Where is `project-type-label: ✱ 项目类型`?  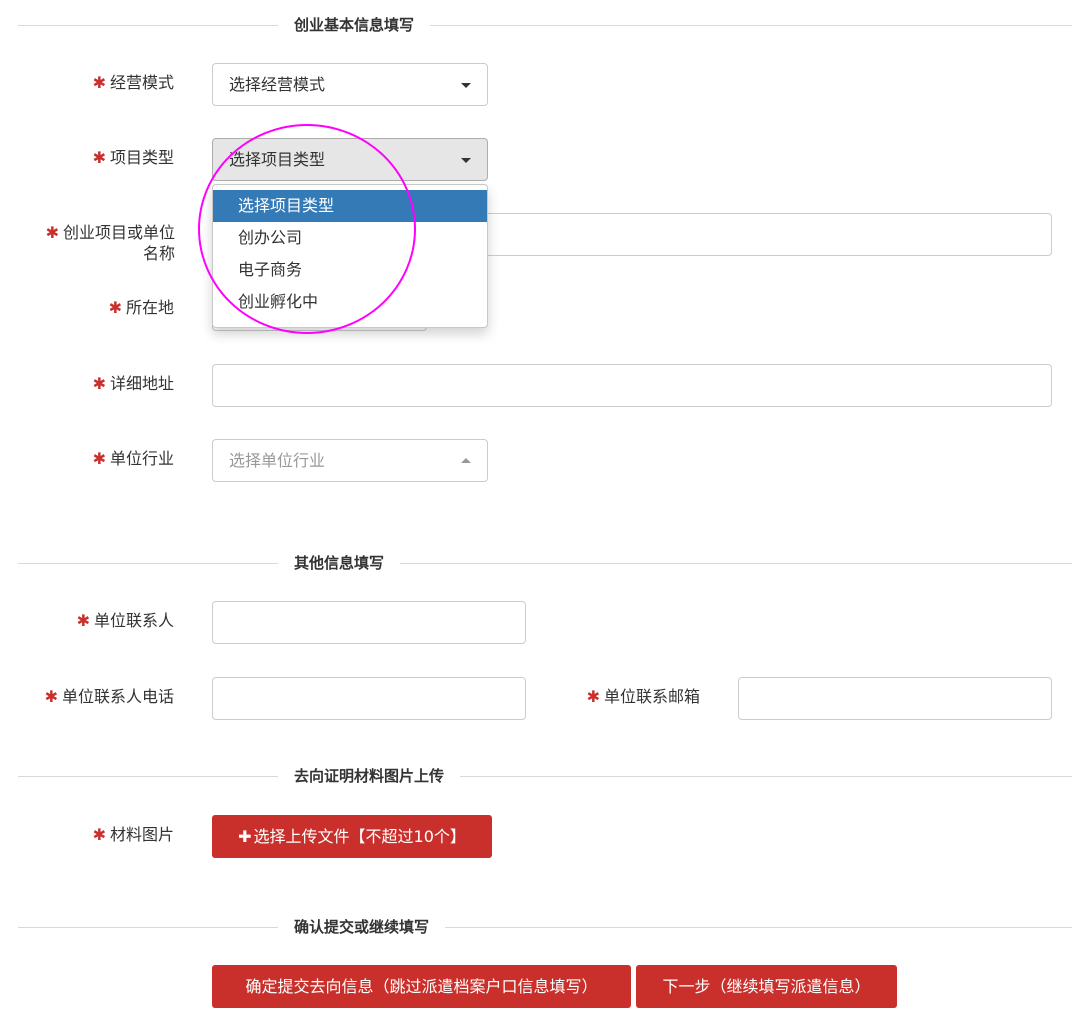 project-type-label: ✱ 项目类型 is located at coordinates (133, 157).